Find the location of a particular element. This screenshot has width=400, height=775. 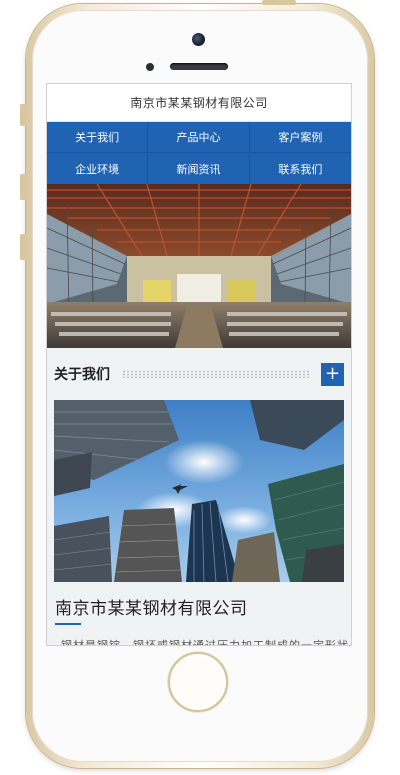

plus-icon: + is located at coordinates (332, 373).